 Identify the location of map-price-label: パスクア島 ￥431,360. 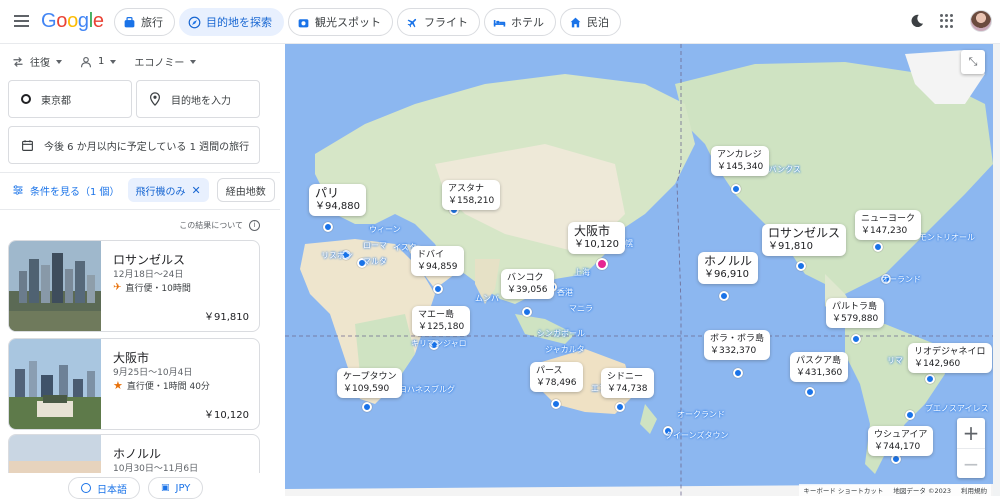
(819, 367).